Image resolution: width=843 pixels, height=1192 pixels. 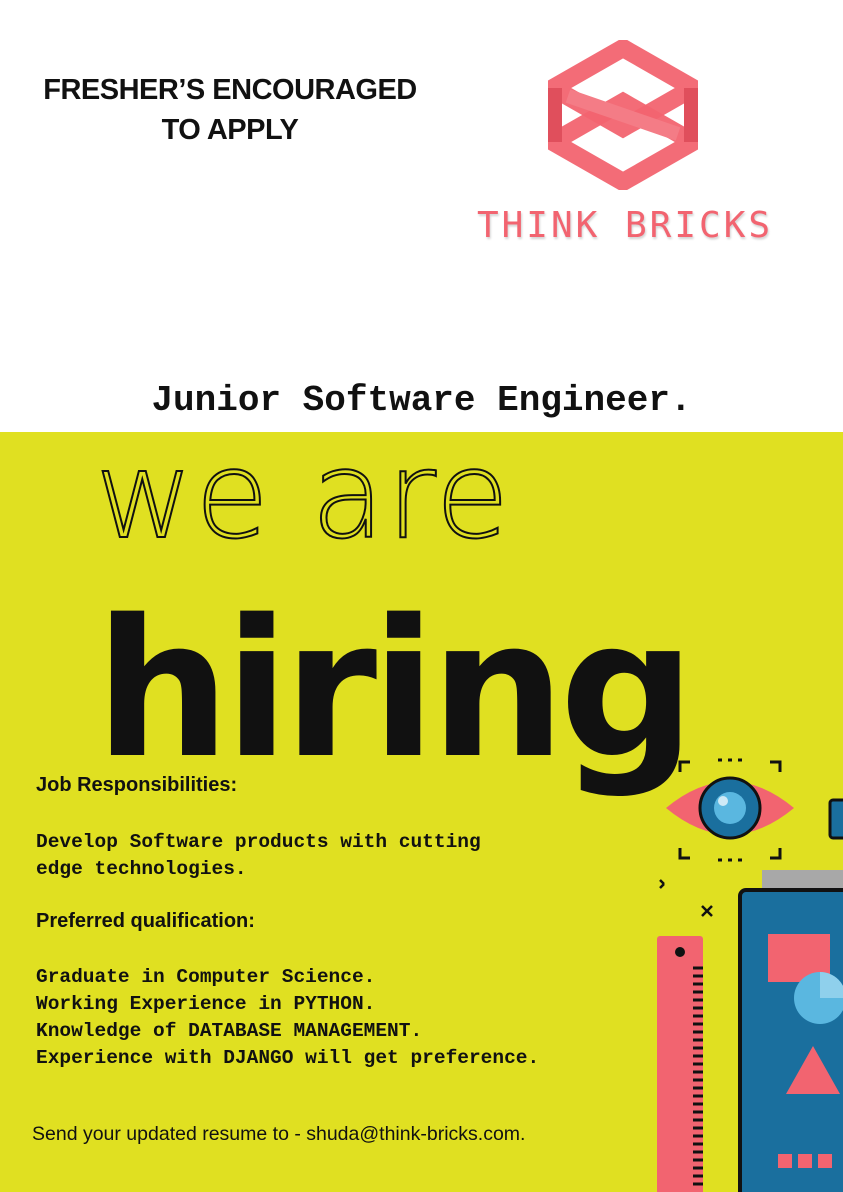 What do you see at coordinates (421, 400) in the screenshot?
I see `job-title: Junior Software Engineer.` at bounding box center [421, 400].